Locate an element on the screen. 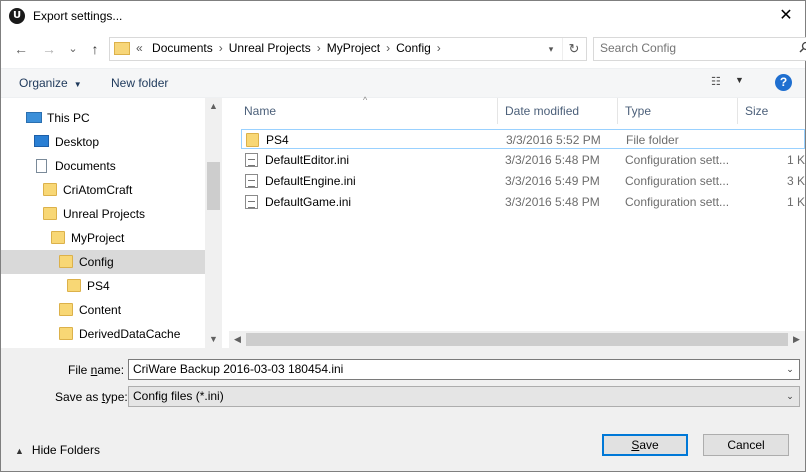 The height and width of the screenshot is (472, 806). address-dropdown-button: ▾ is located at coordinates (551, 49).